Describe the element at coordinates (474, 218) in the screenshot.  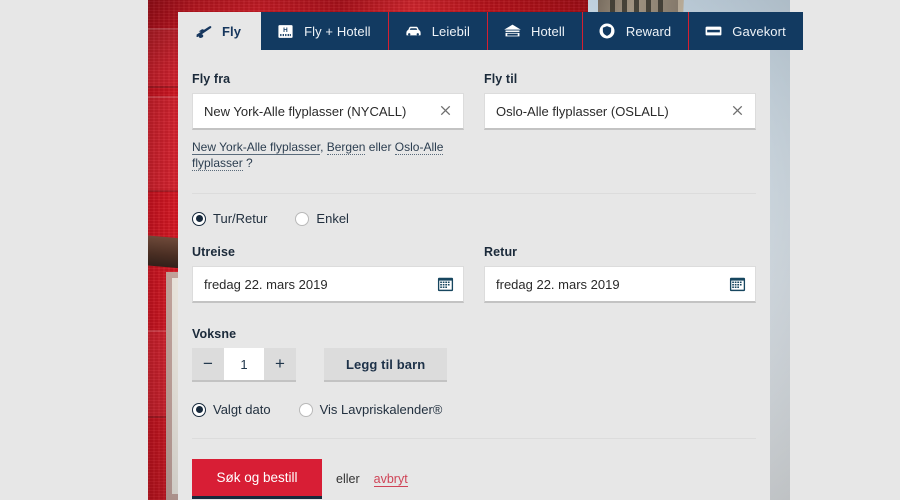
I see `trip-type-group: Tur/Retur Enkel` at that location.